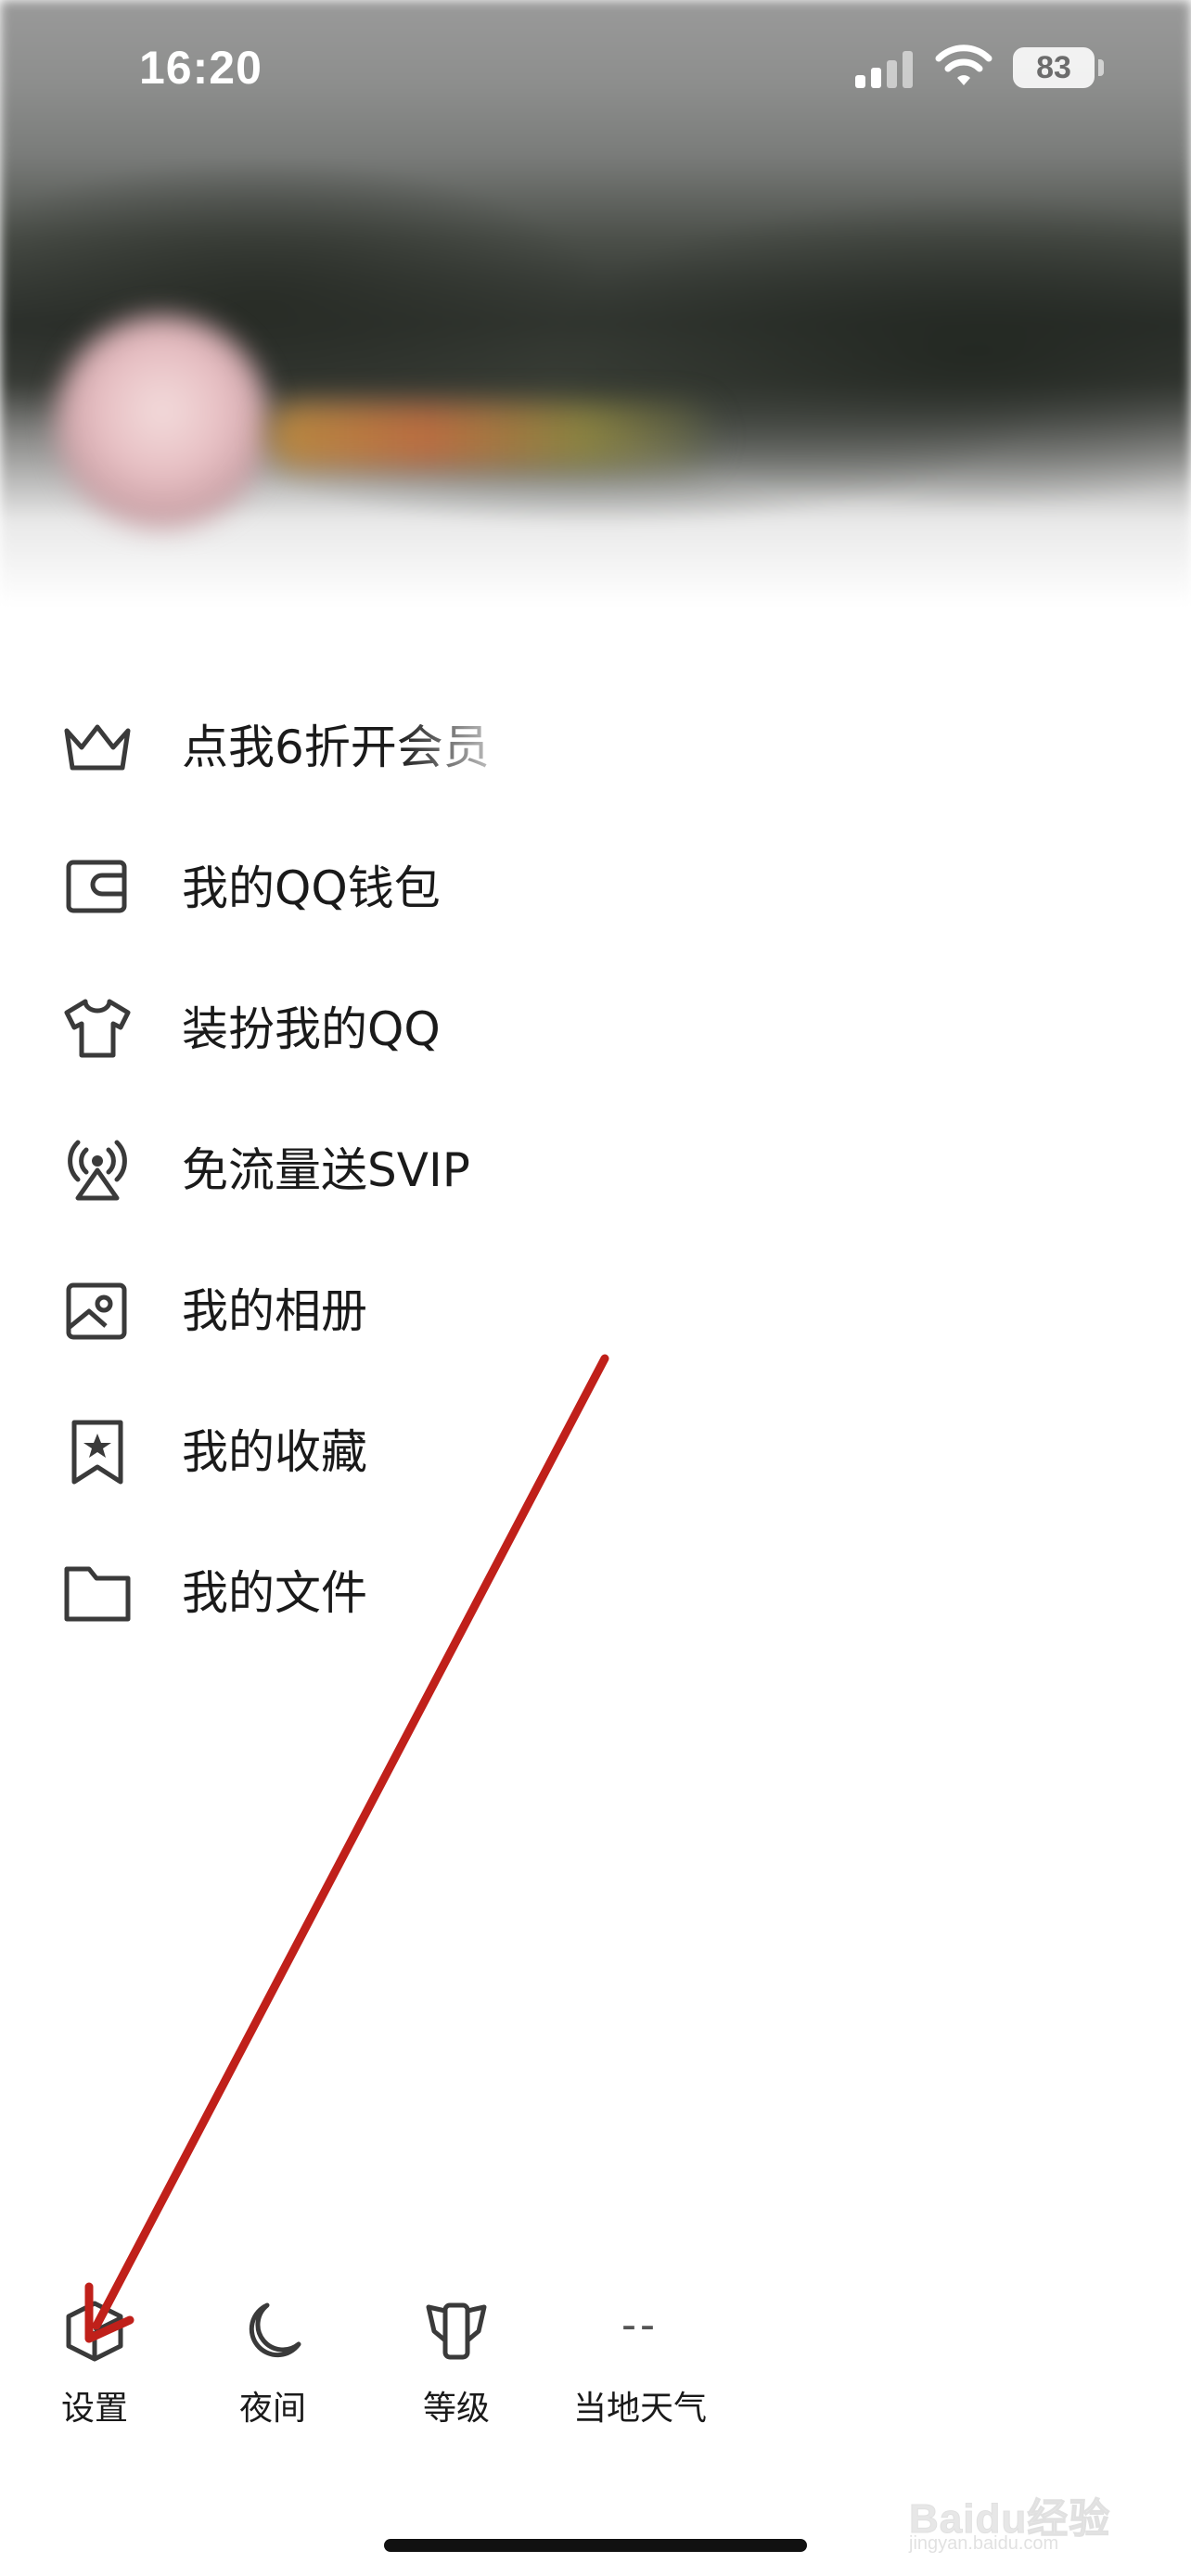 This screenshot has height=2576, width=1191. I want to click on weather-label: 当地天气, so click(639, 2409).